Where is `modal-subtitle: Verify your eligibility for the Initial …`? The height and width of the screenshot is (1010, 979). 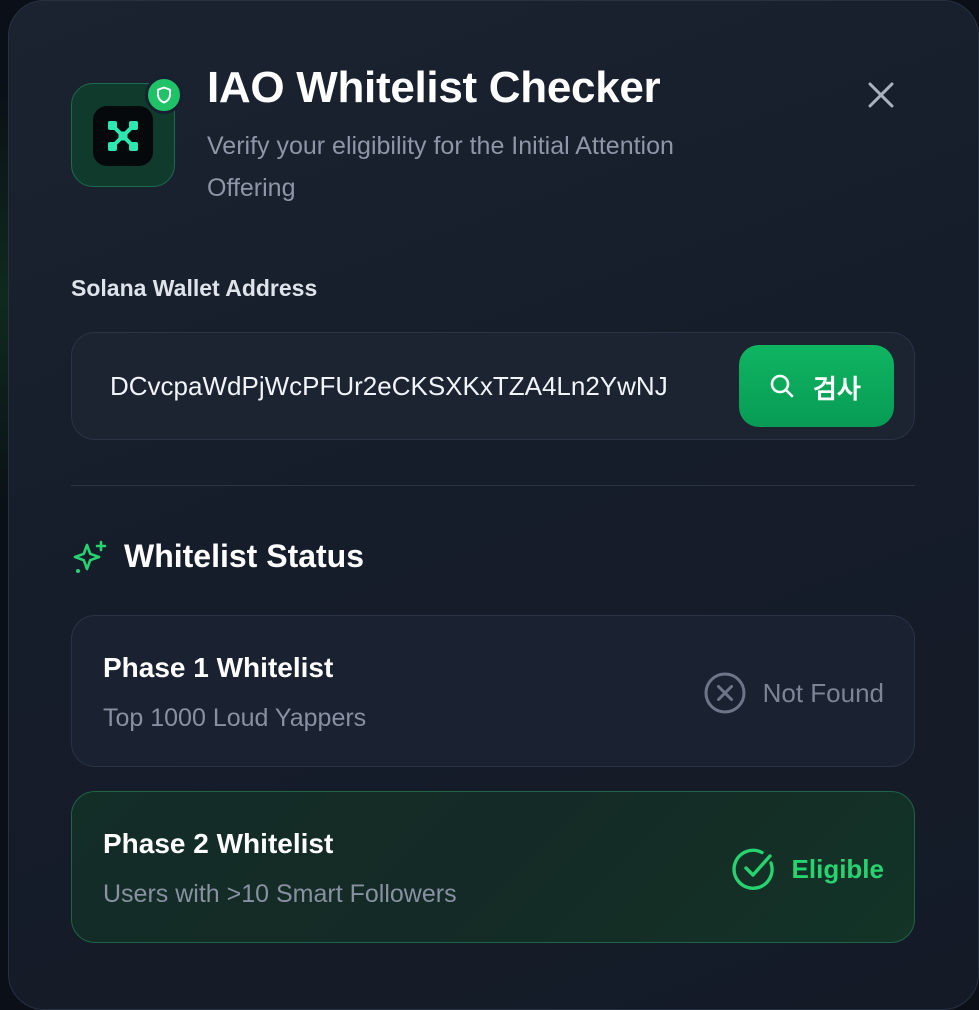 modal-subtitle: Verify your eligibility for the Initial … is located at coordinates (440, 167).